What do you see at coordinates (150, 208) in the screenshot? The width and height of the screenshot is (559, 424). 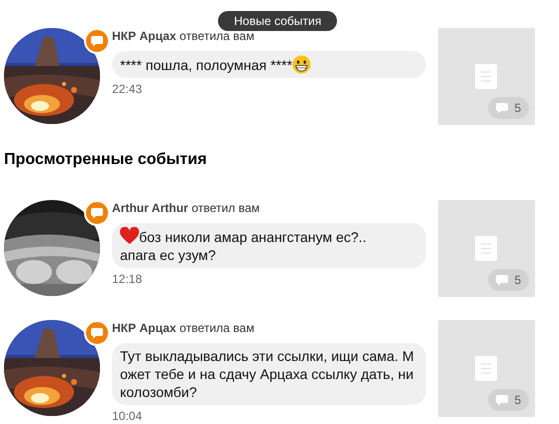 I see `author-link: Arthur Arthur` at bounding box center [150, 208].